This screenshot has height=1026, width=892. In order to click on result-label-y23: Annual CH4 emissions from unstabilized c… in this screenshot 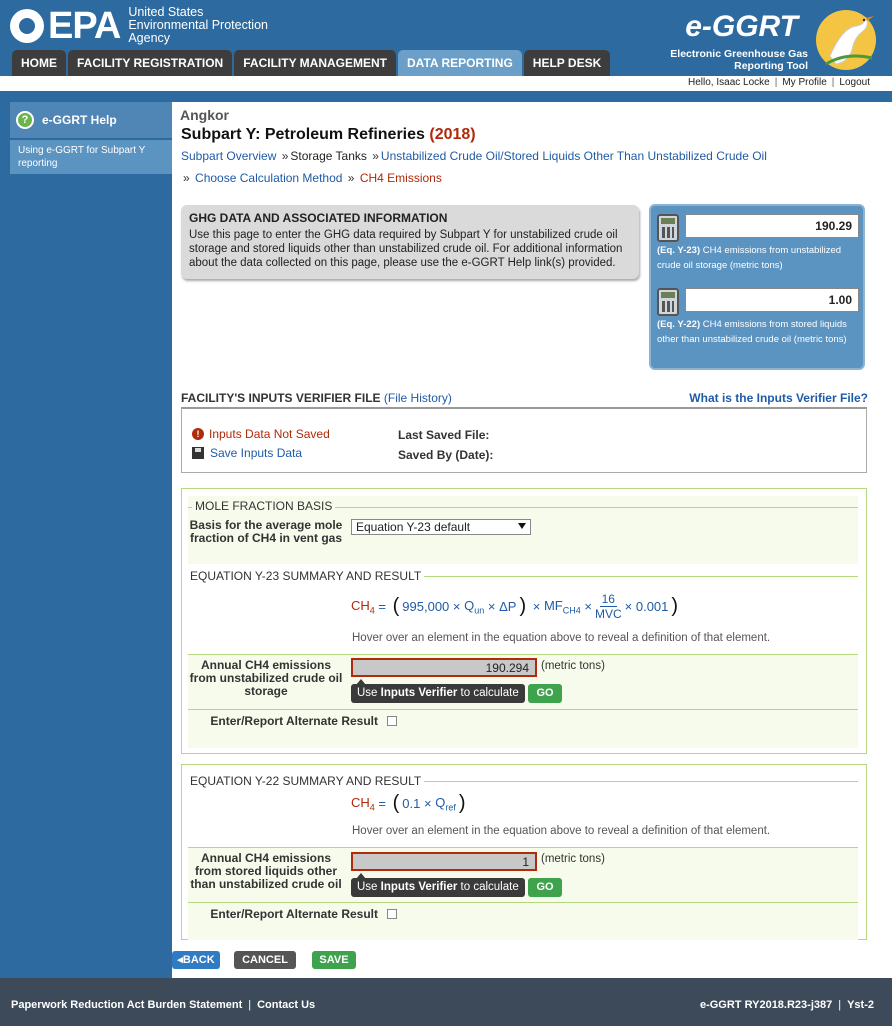, I will do `click(266, 678)`.